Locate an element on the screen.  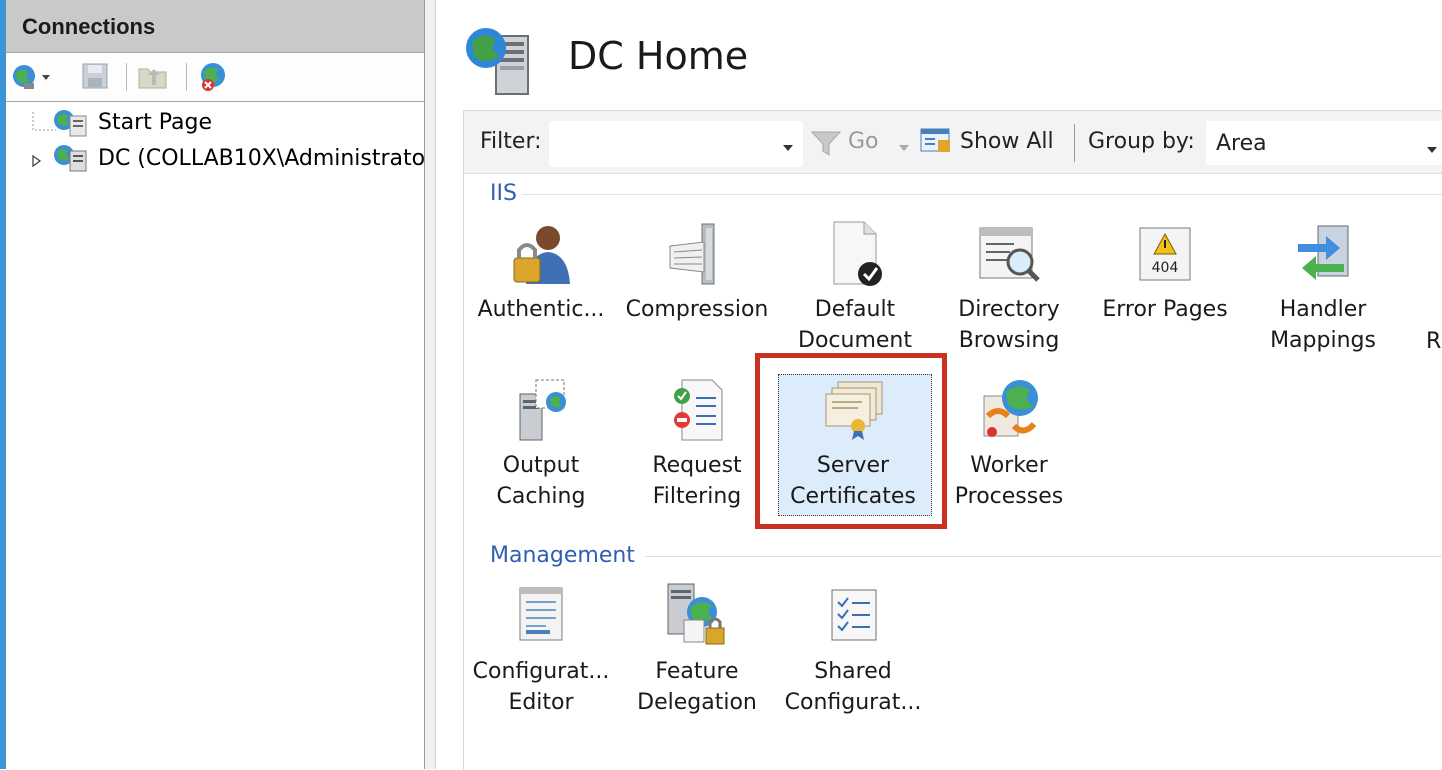
go-dropdown-icon is located at coordinates (904, 147).